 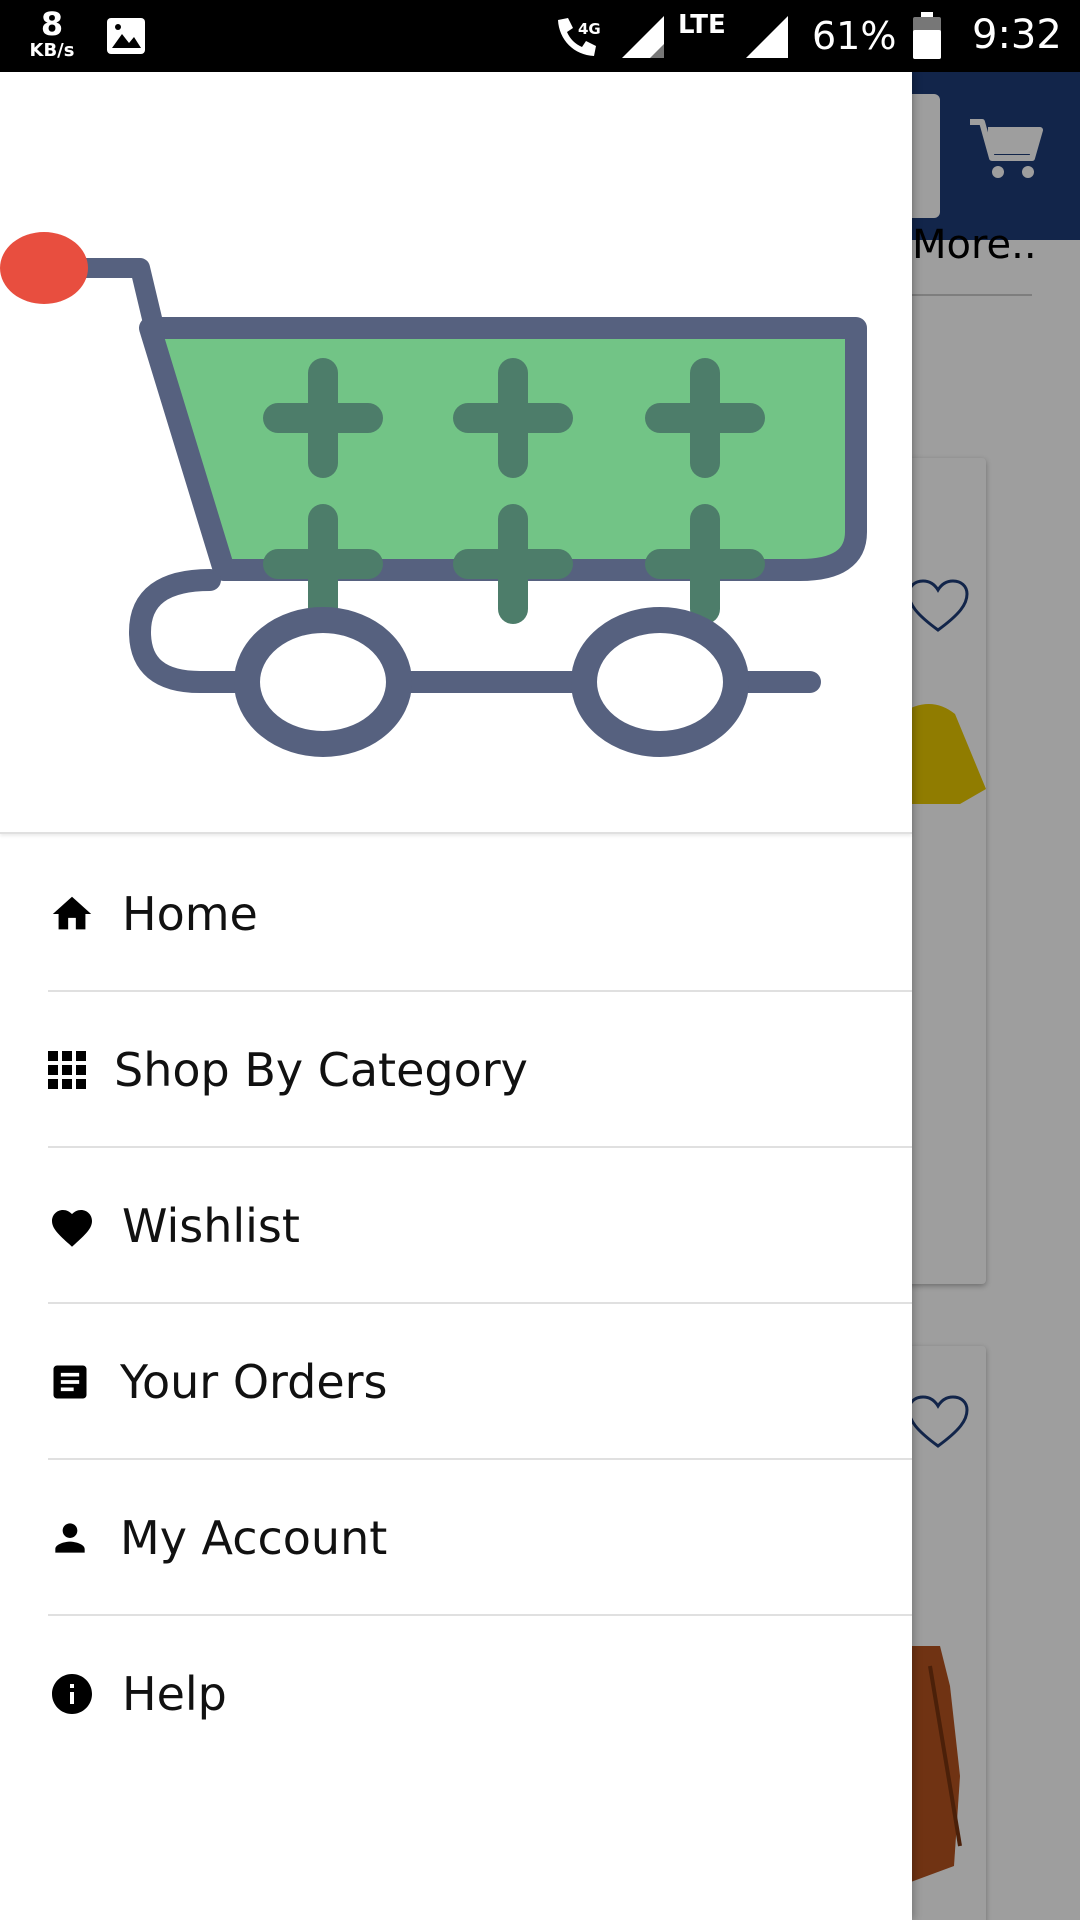 What do you see at coordinates (540, 36) in the screenshot?
I see `status-bar: 8 KB/s 4G LTE 61% 9:32` at bounding box center [540, 36].